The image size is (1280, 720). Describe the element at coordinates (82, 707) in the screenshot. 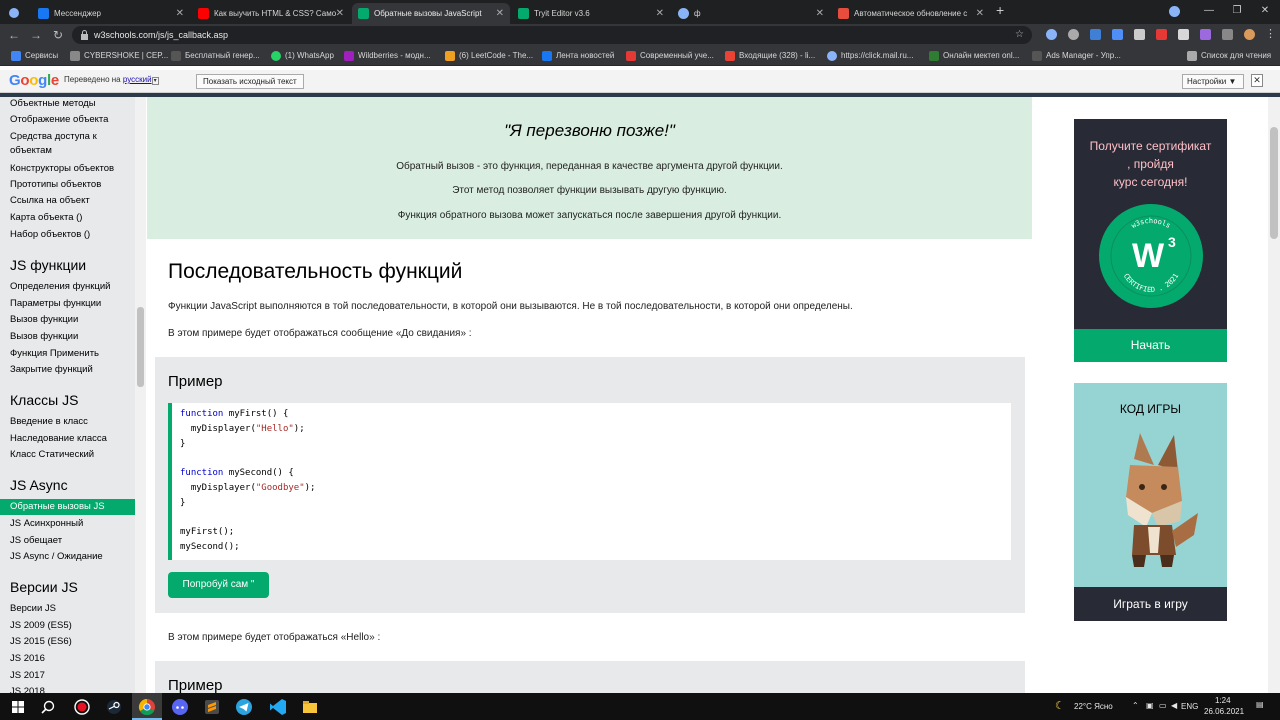

I see `record-icon` at that location.